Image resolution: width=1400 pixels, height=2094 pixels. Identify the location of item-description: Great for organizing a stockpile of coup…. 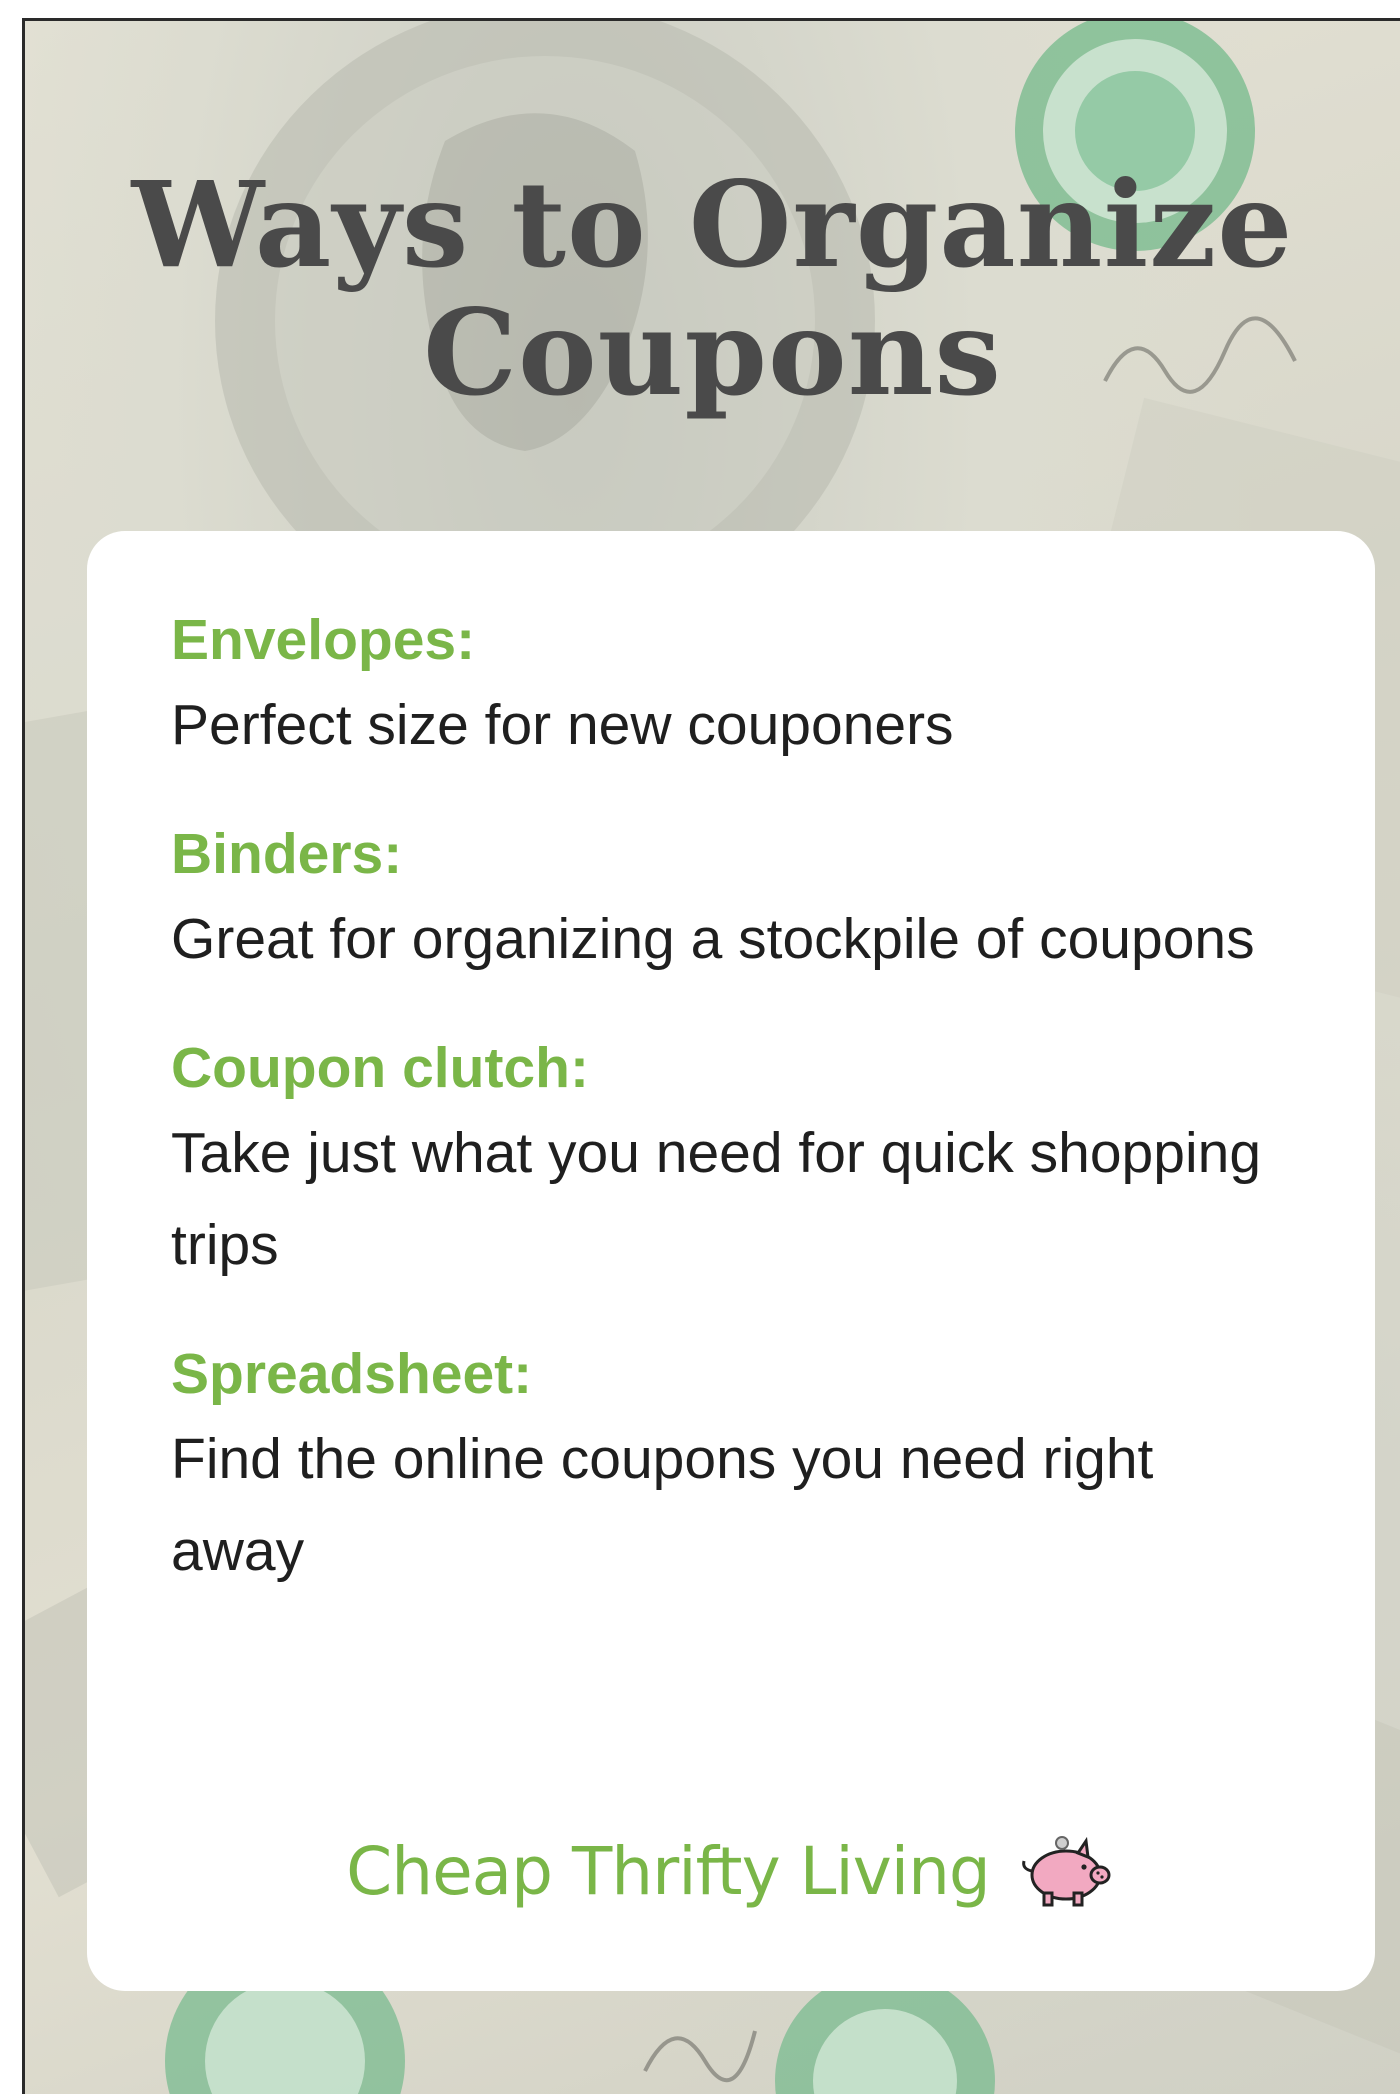
(713, 939).